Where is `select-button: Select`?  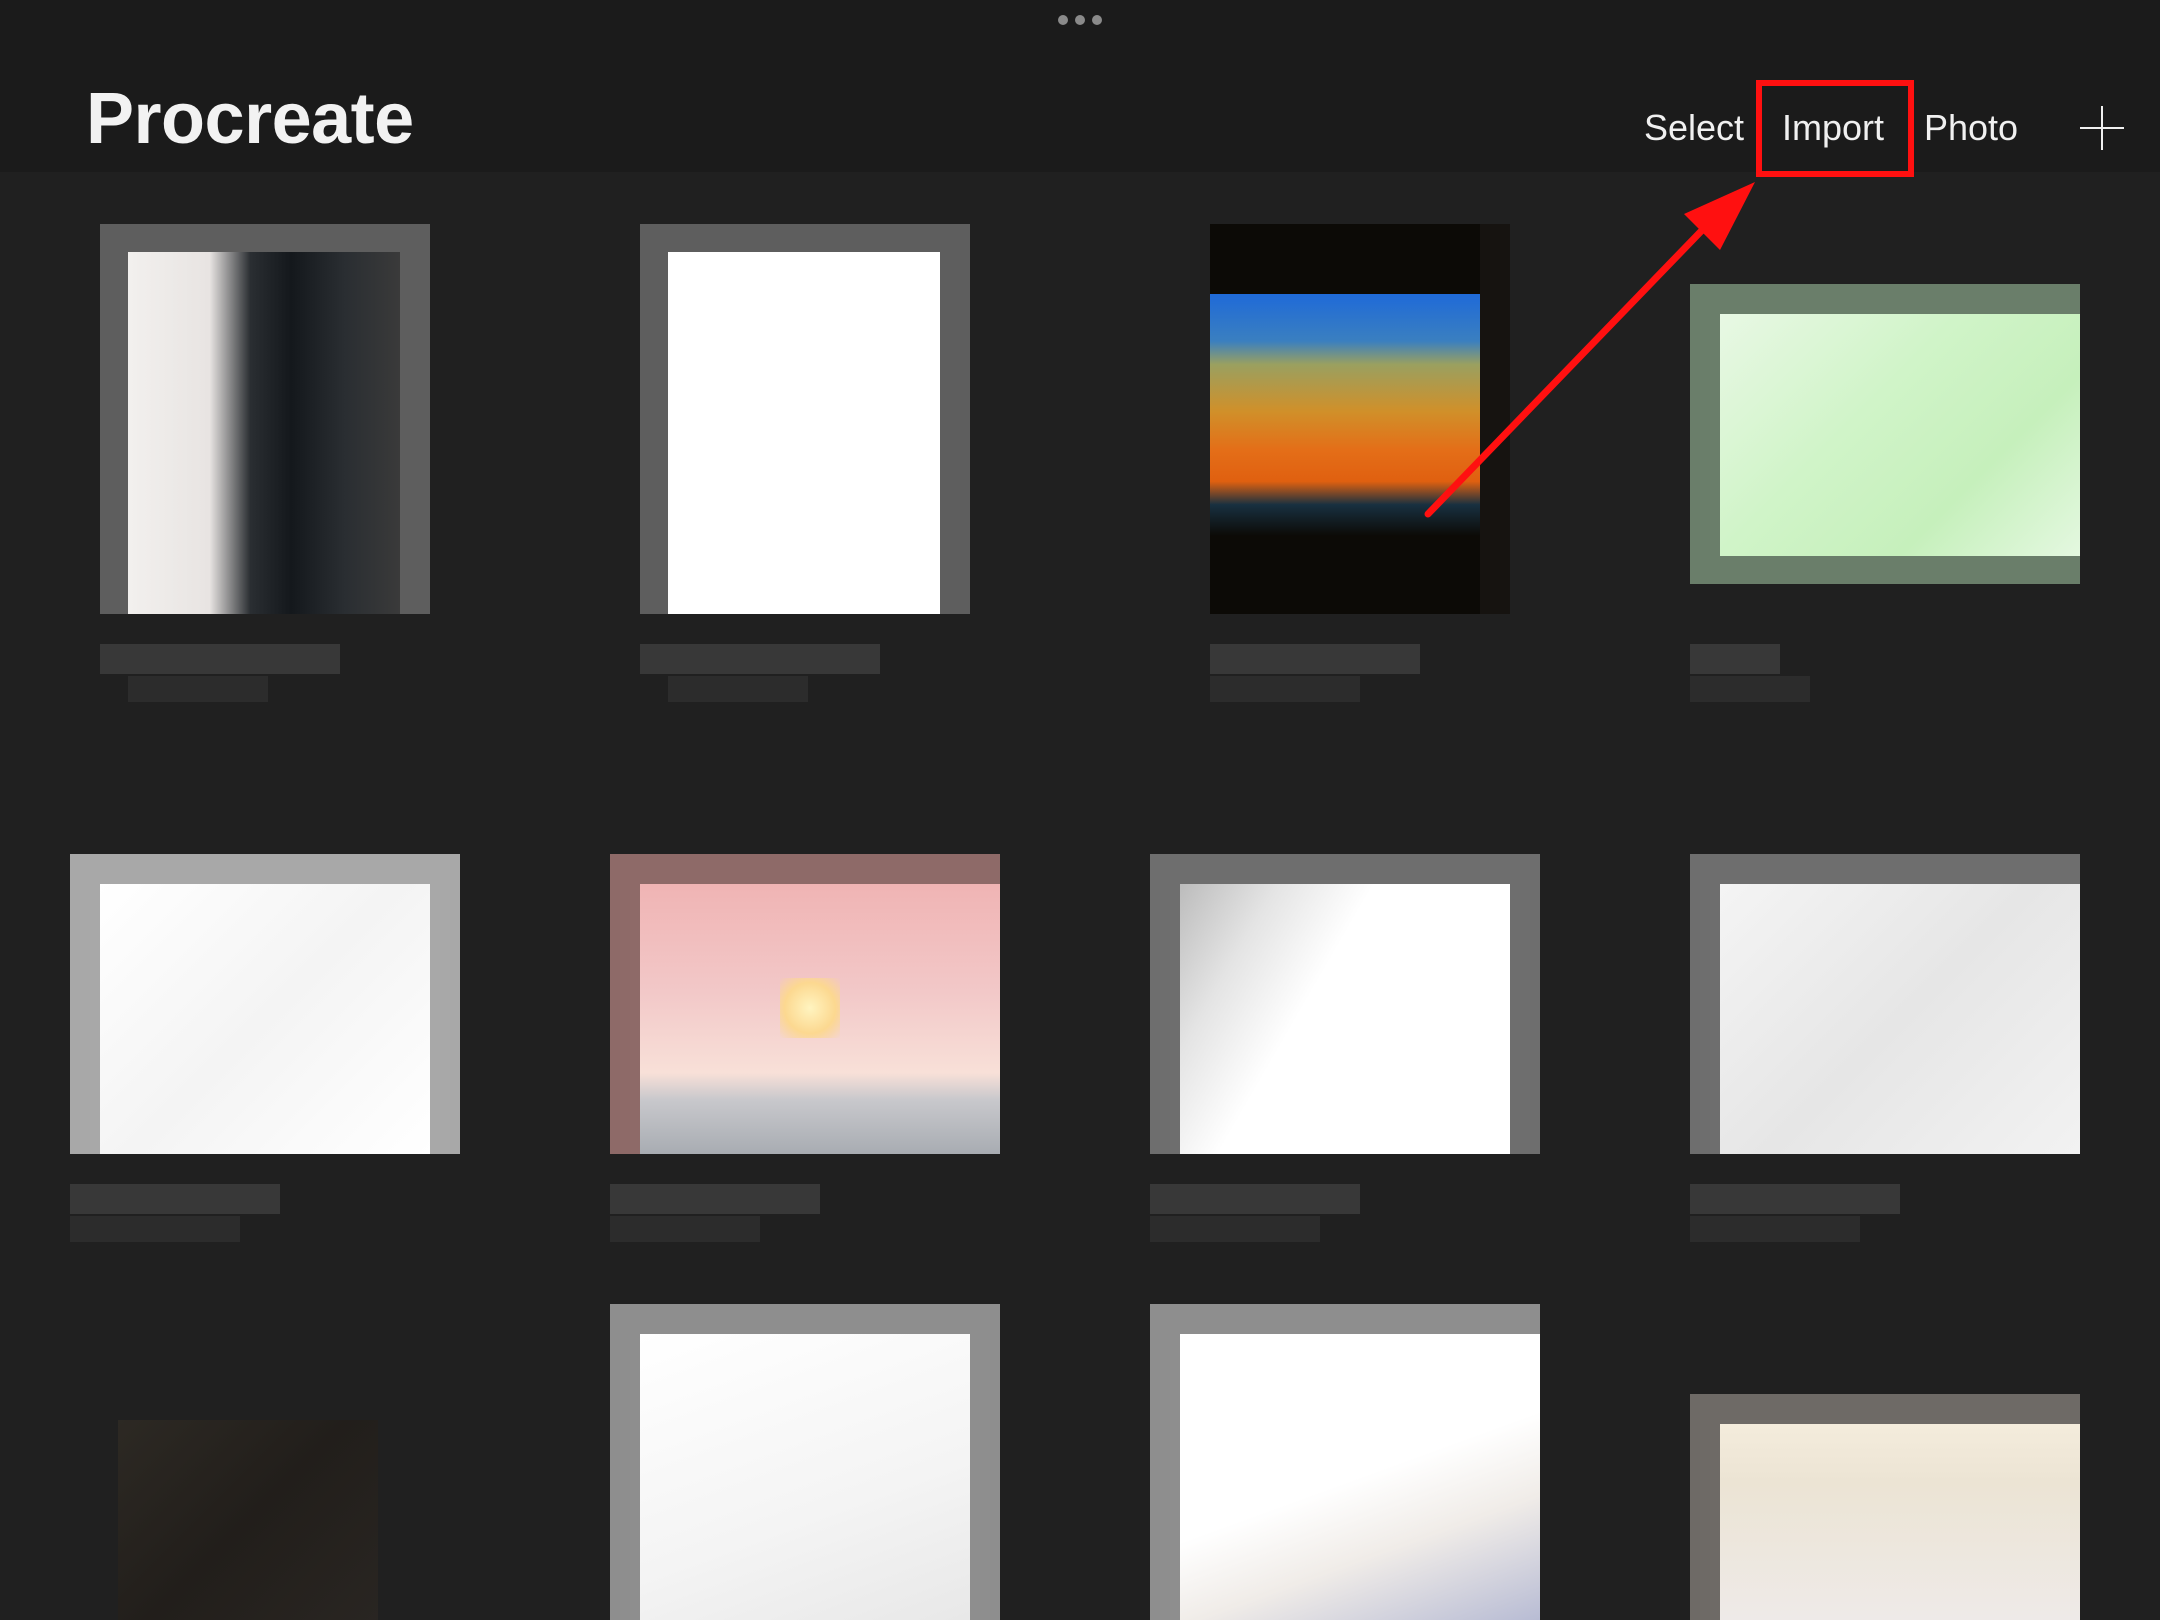
select-button: Select is located at coordinates (1694, 128).